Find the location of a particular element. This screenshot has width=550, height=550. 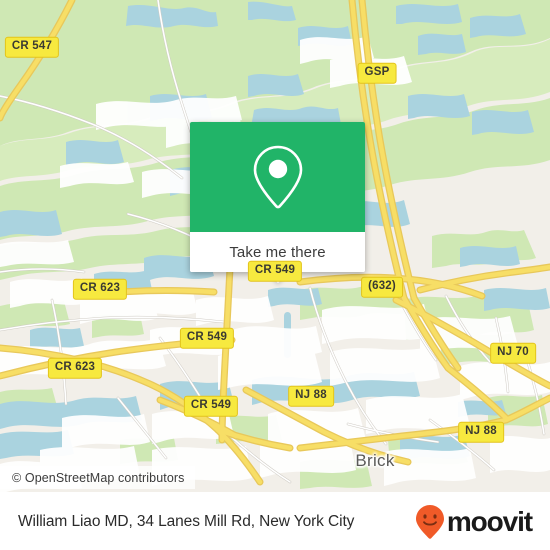

moovit-smiley-pin-icon is located at coordinates (429, 521).